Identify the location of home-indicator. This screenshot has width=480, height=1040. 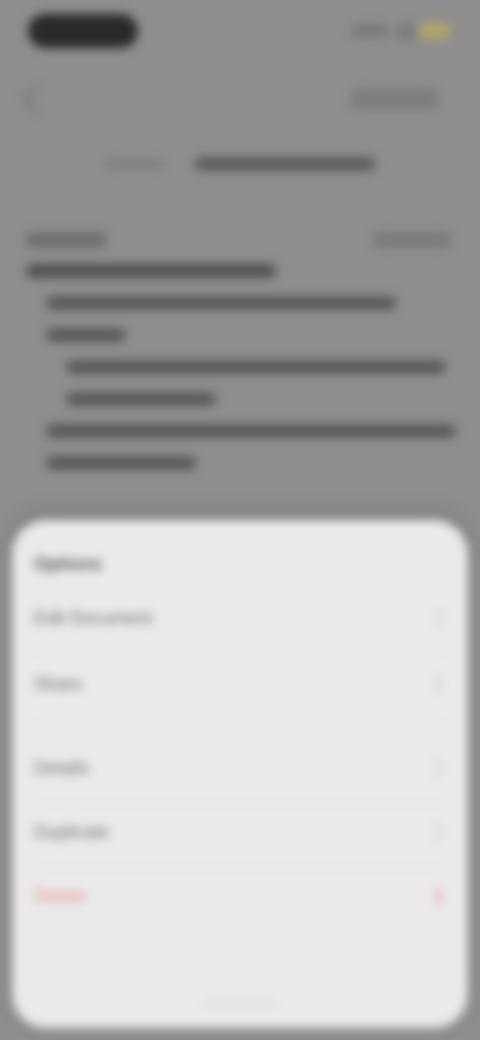
(240, 1003).